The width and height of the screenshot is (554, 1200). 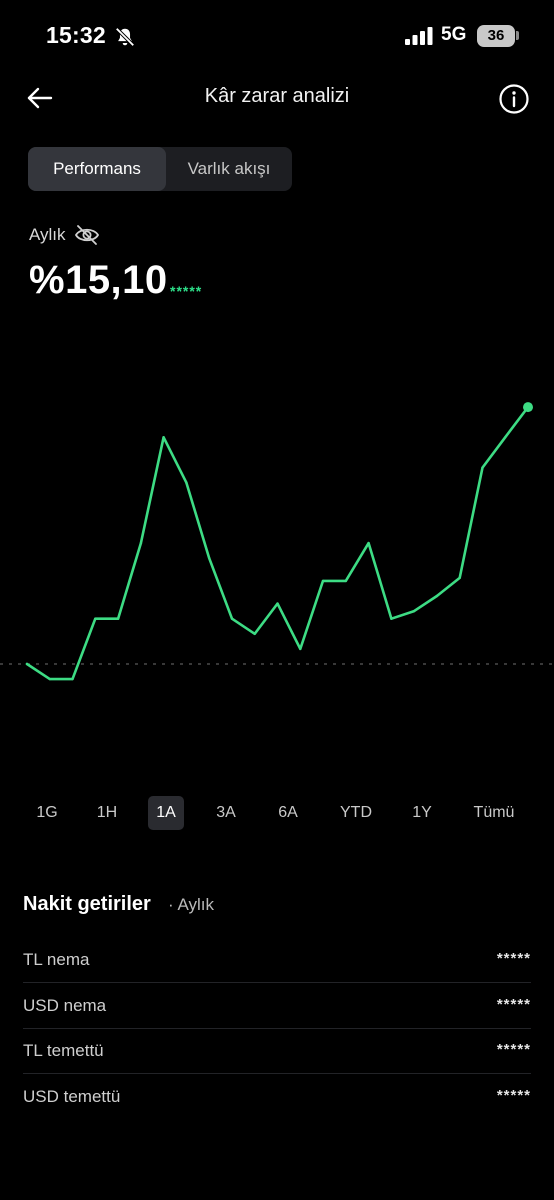 I want to click on range-option-3a: 3A, so click(x=226, y=813).